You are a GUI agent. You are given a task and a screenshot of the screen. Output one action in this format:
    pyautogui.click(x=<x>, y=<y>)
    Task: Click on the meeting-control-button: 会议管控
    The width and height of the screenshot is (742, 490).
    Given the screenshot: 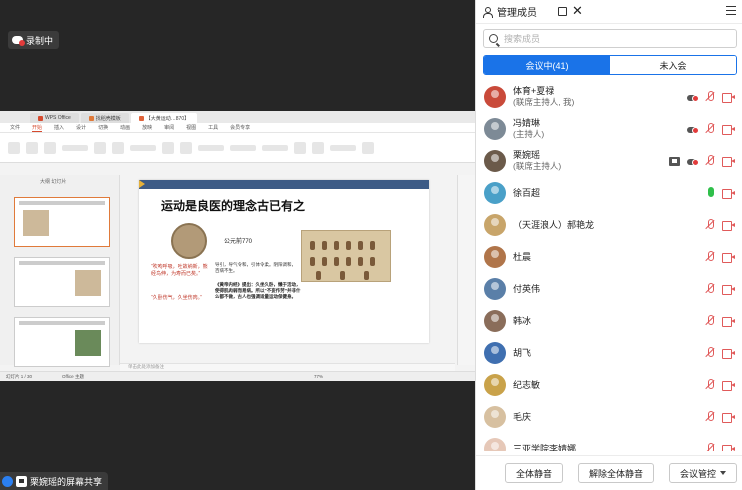 What is the action you would take?
    pyautogui.click(x=703, y=473)
    